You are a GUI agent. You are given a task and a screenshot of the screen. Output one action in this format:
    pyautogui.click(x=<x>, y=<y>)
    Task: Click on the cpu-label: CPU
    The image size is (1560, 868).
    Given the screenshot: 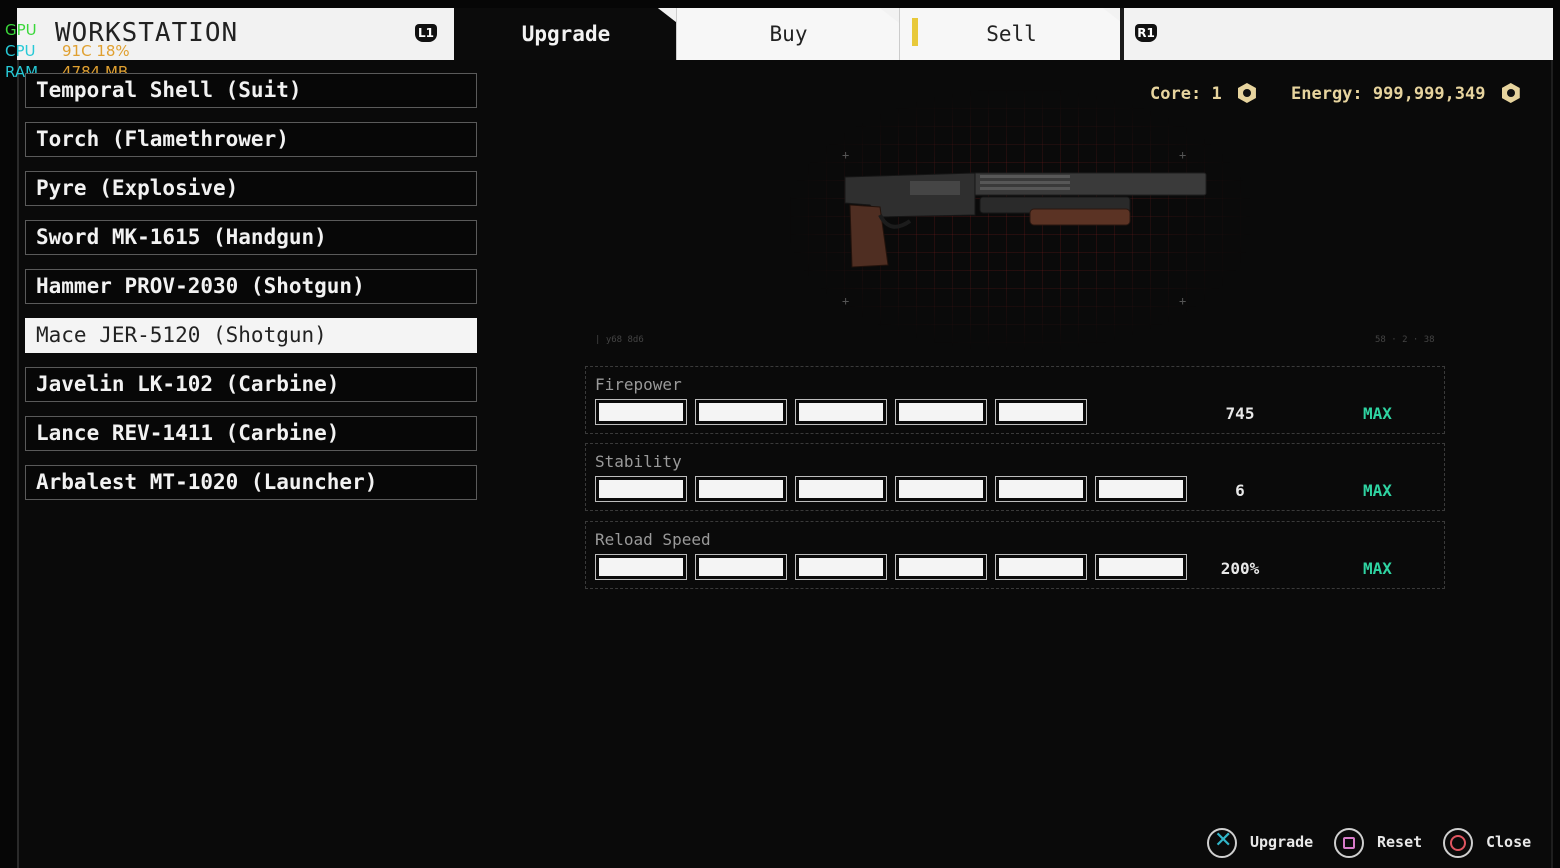 What is the action you would take?
    pyautogui.click(x=20, y=51)
    